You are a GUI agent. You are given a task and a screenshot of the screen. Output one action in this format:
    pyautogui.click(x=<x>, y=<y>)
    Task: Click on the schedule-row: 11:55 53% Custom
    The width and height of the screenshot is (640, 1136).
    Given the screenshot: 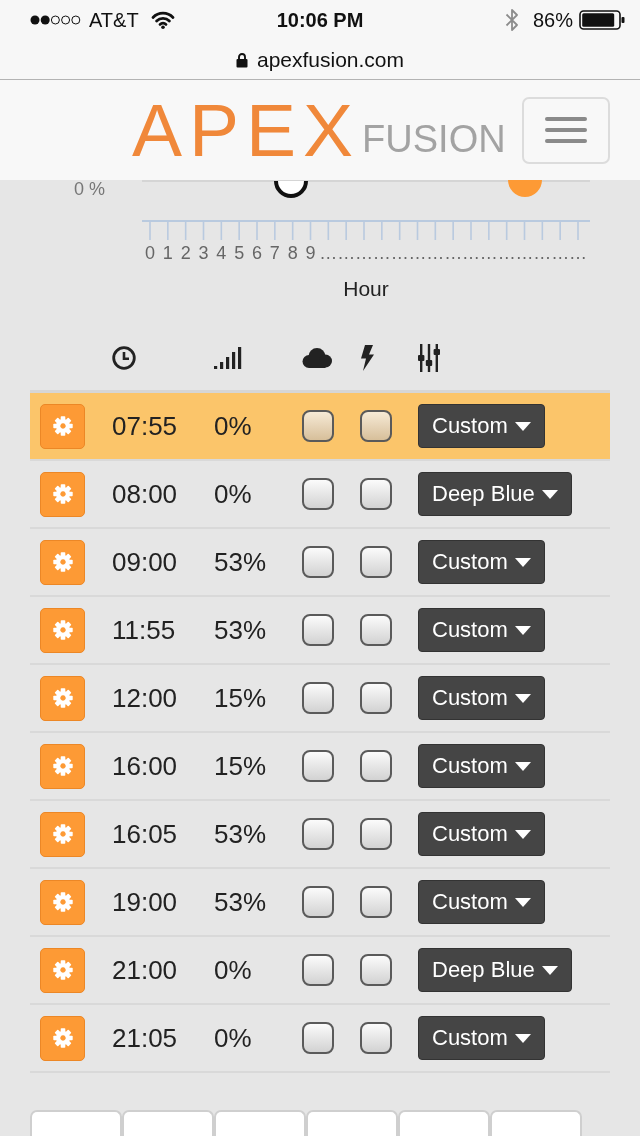 What is the action you would take?
    pyautogui.click(x=320, y=631)
    